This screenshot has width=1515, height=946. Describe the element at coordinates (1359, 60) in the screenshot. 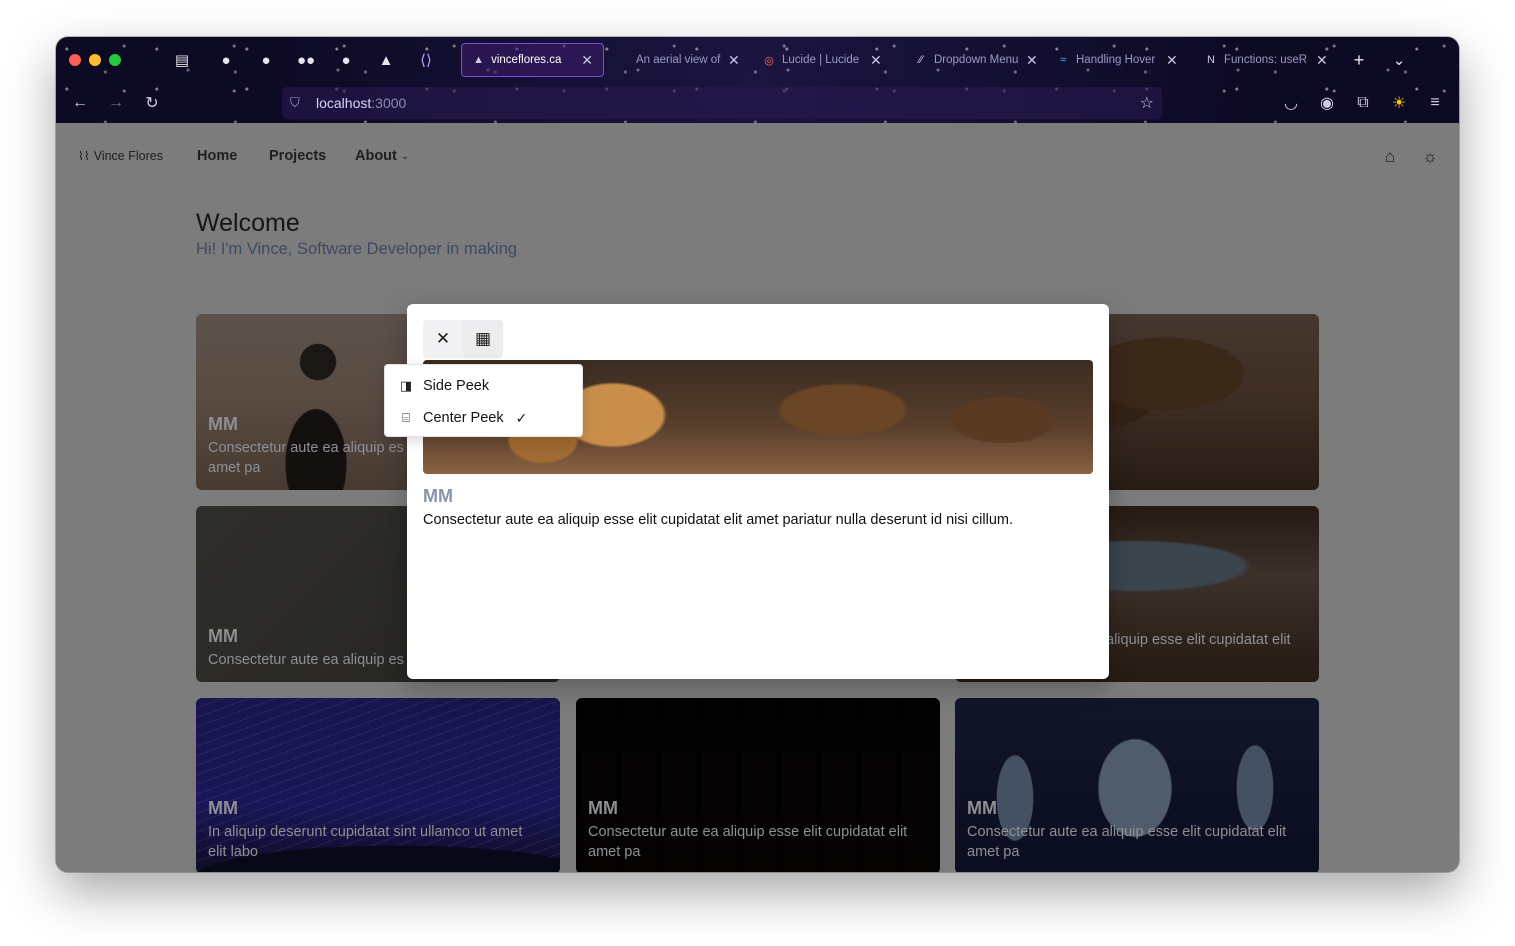

I see `new-tab-icon: +` at that location.